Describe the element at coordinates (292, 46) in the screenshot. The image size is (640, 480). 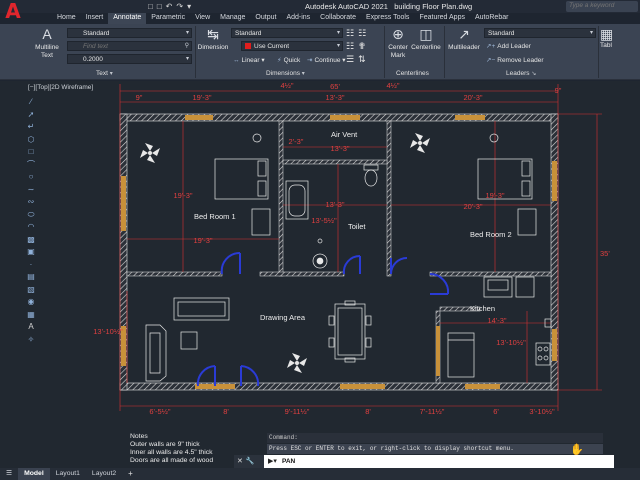
I see `dim-layer-select: Use Current ▾` at that location.